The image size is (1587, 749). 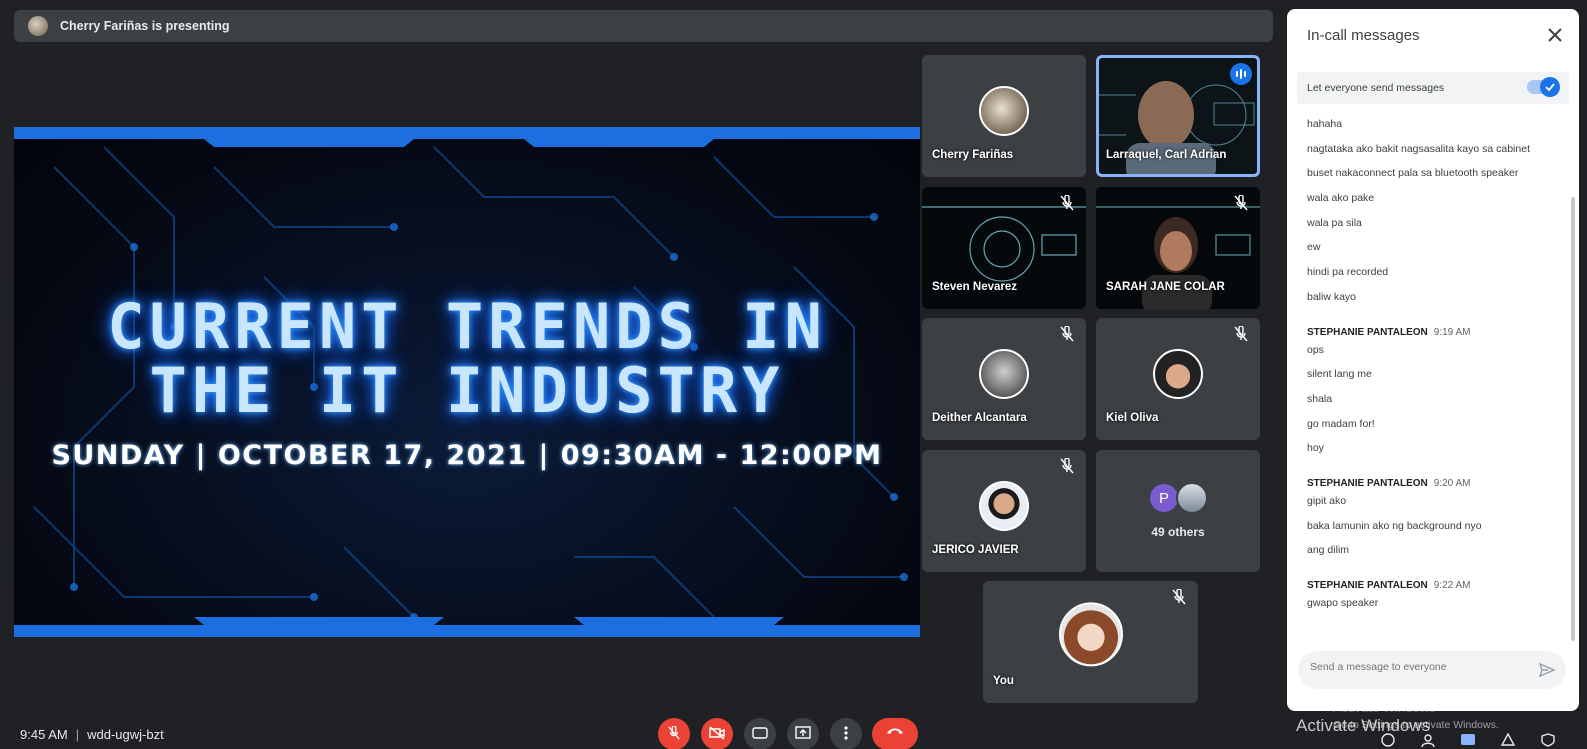 What do you see at coordinates (1090, 634) in the screenshot?
I see `self-avatar` at bounding box center [1090, 634].